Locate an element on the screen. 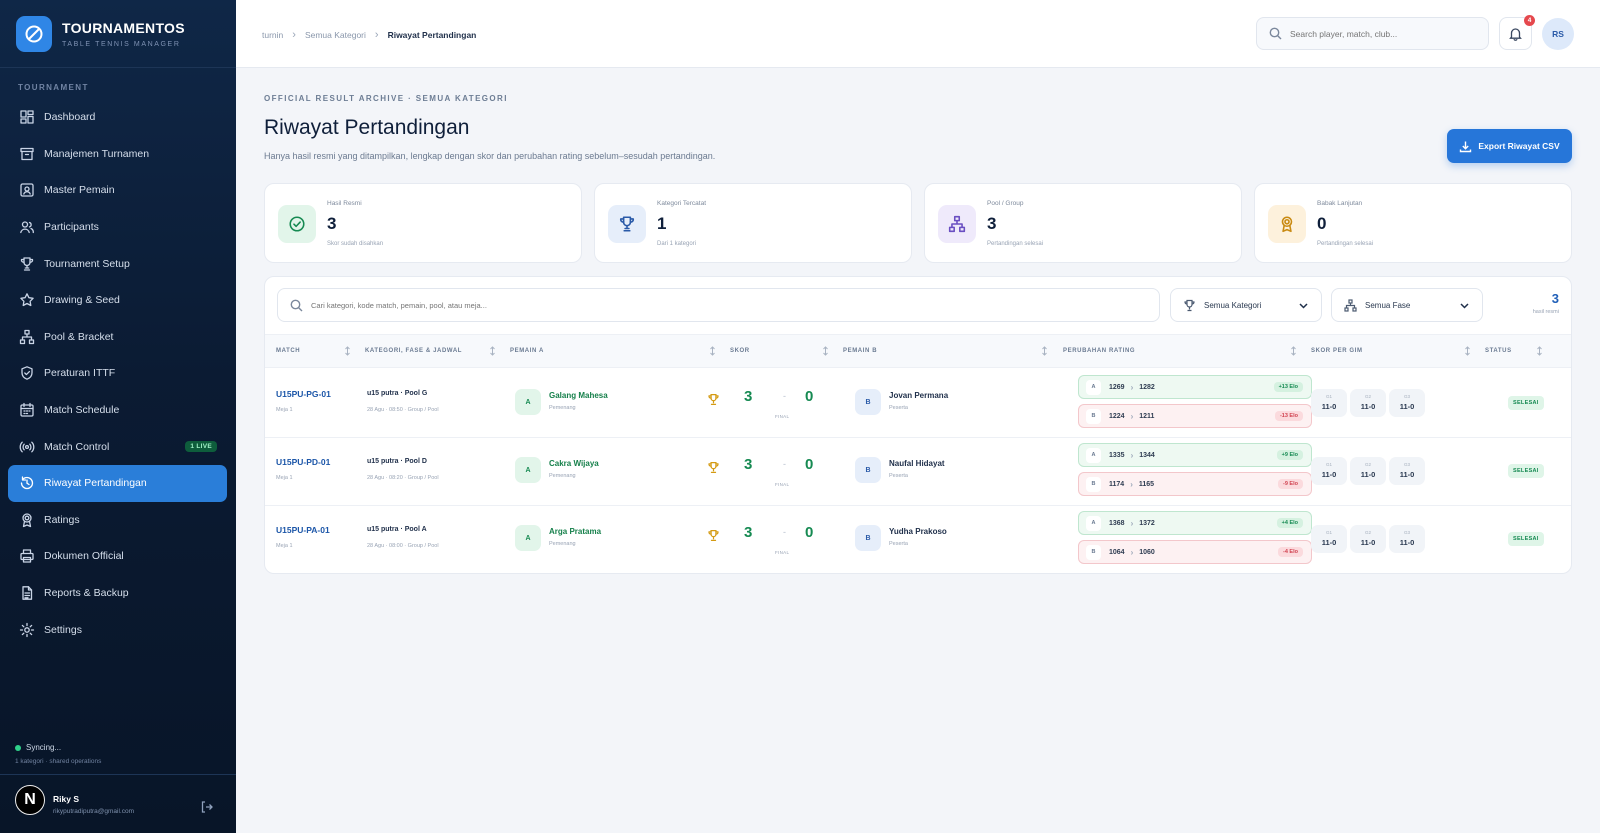 Image resolution: width=1600 pixels, height=833 pixels. player-a-name: Galang Mahesa is located at coordinates (578, 395).